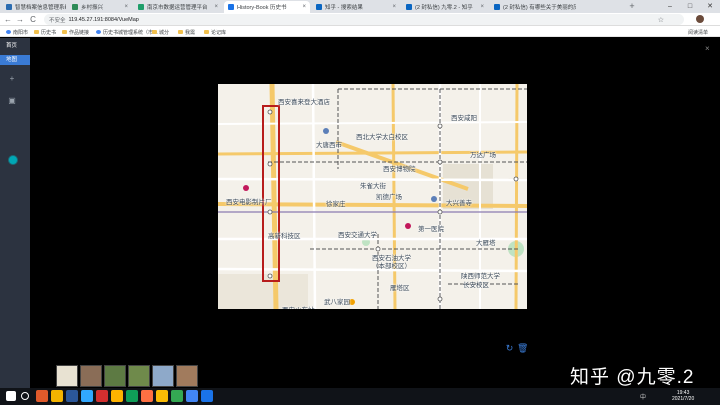 The height and width of the screenshot is (405, 720). What do you see at coordinates (25, 396) in the screenshot?
I see `search-button` at bounding box center [25, 396].